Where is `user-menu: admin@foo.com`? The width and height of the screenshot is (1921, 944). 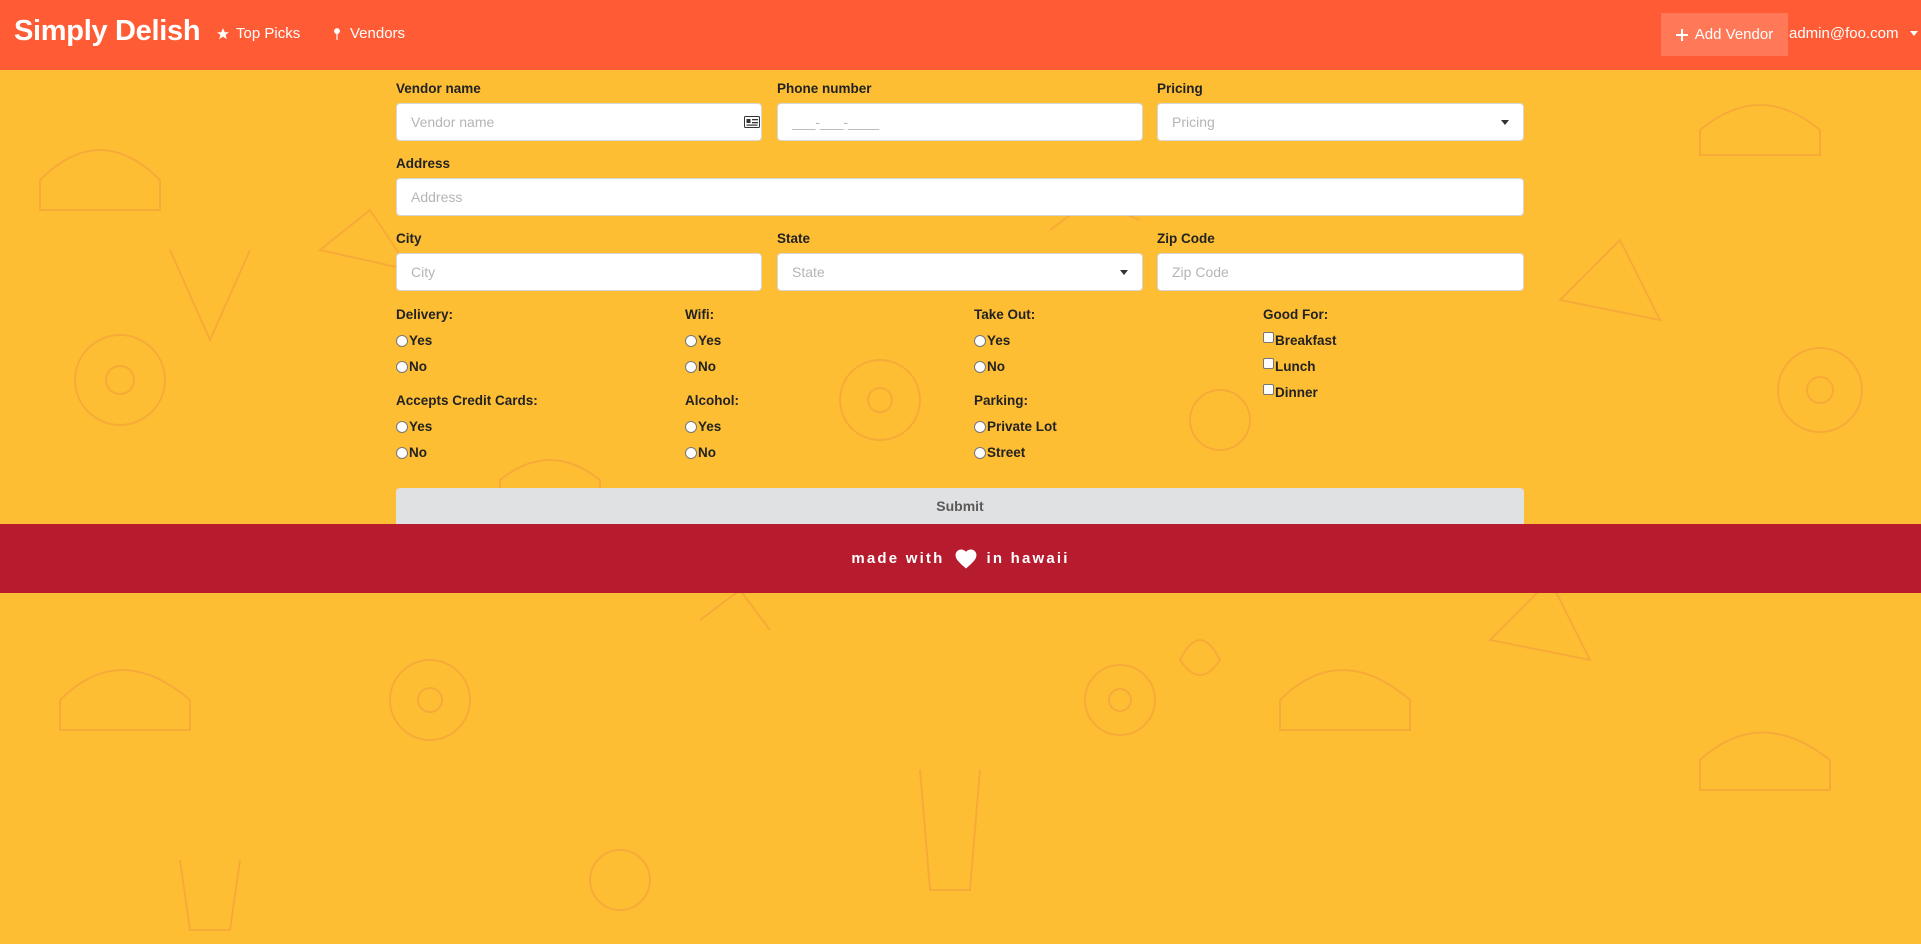 user-menu: admin@foo.com is located at coordinates (1854, 33).